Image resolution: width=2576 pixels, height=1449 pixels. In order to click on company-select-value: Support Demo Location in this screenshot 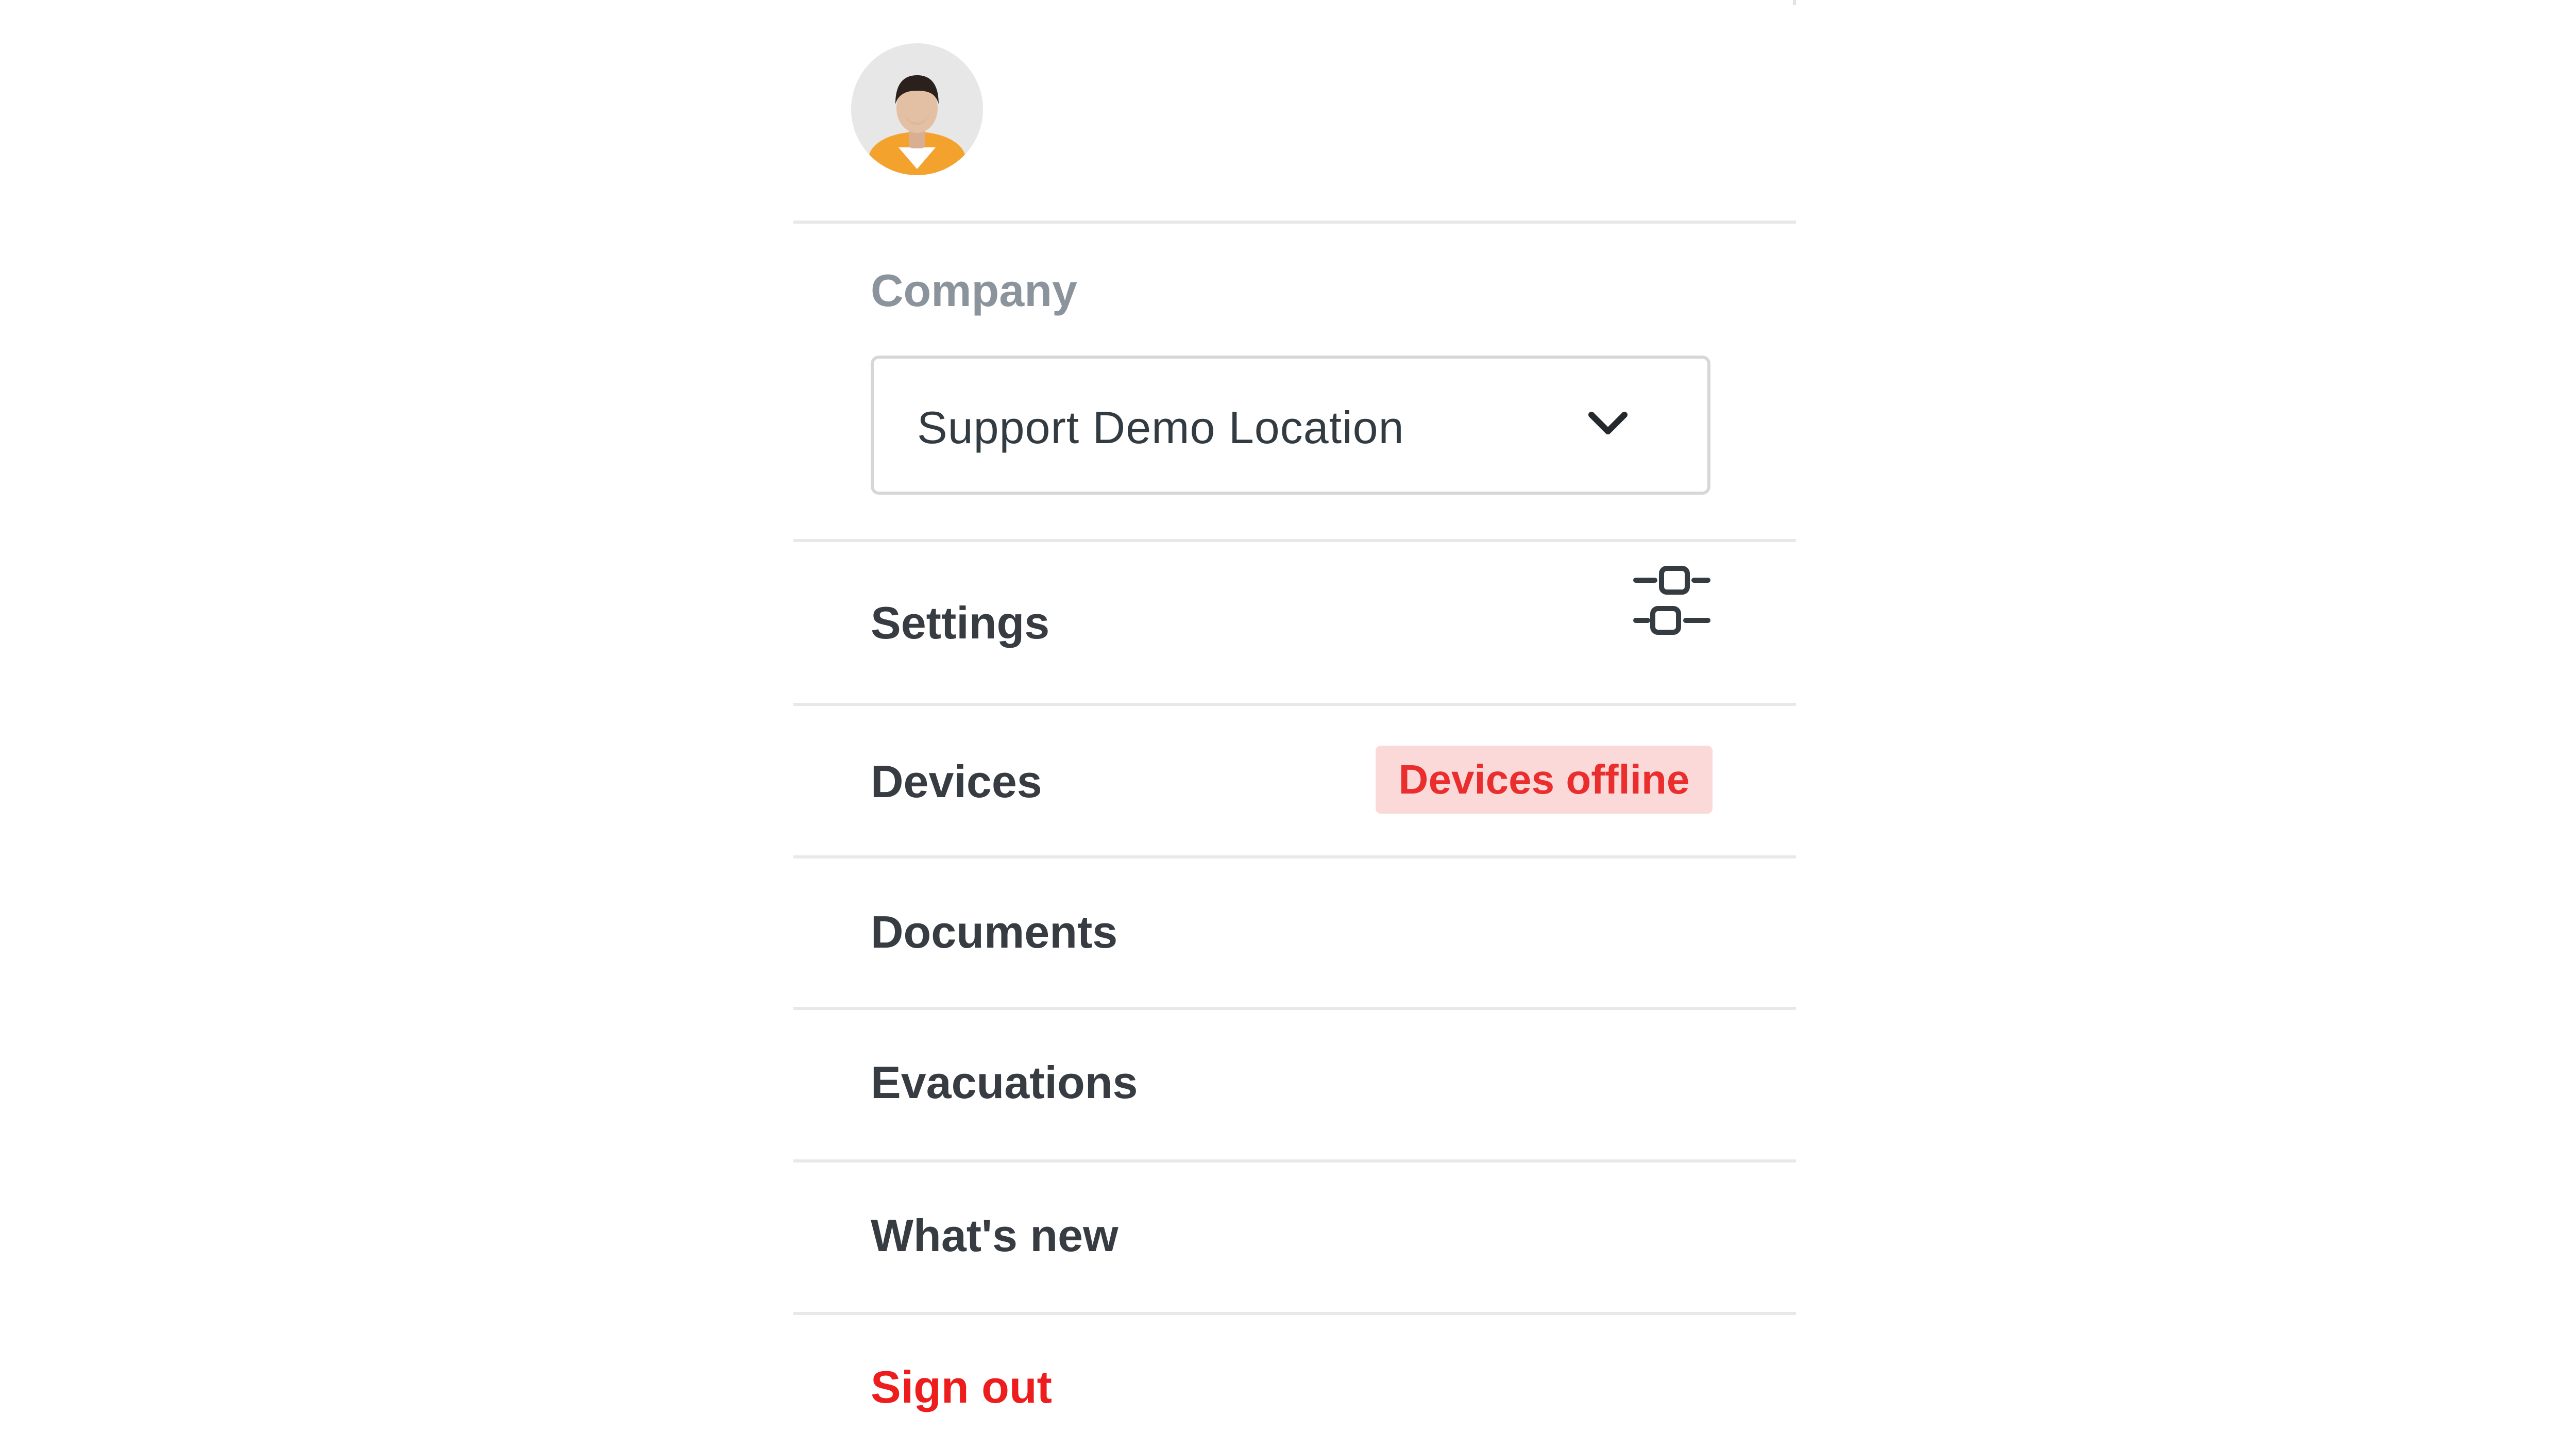, I will do `click(1160, 427)`.